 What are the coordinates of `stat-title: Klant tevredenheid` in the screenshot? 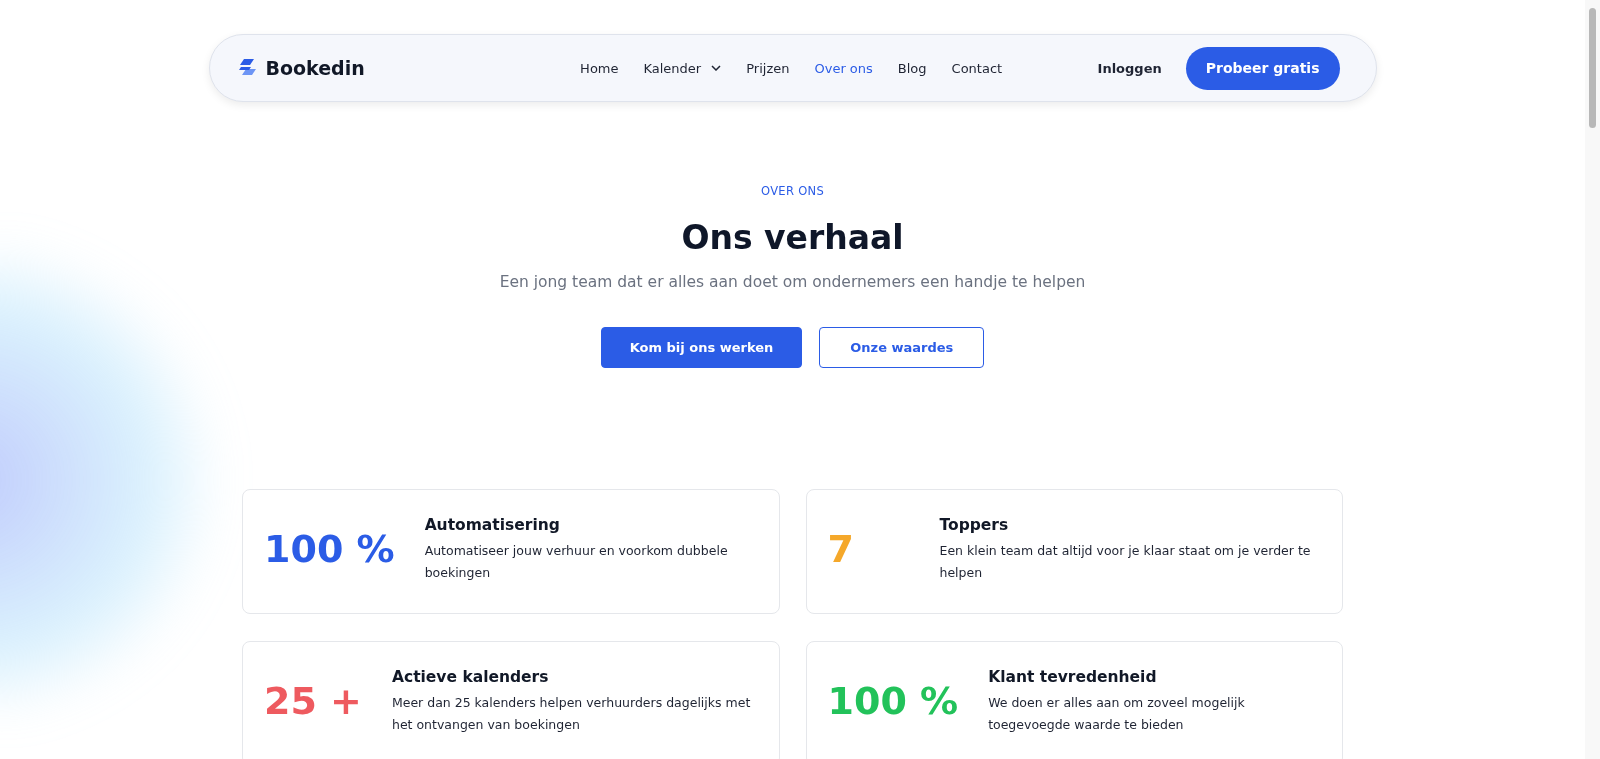 It's located at (1073, 676).